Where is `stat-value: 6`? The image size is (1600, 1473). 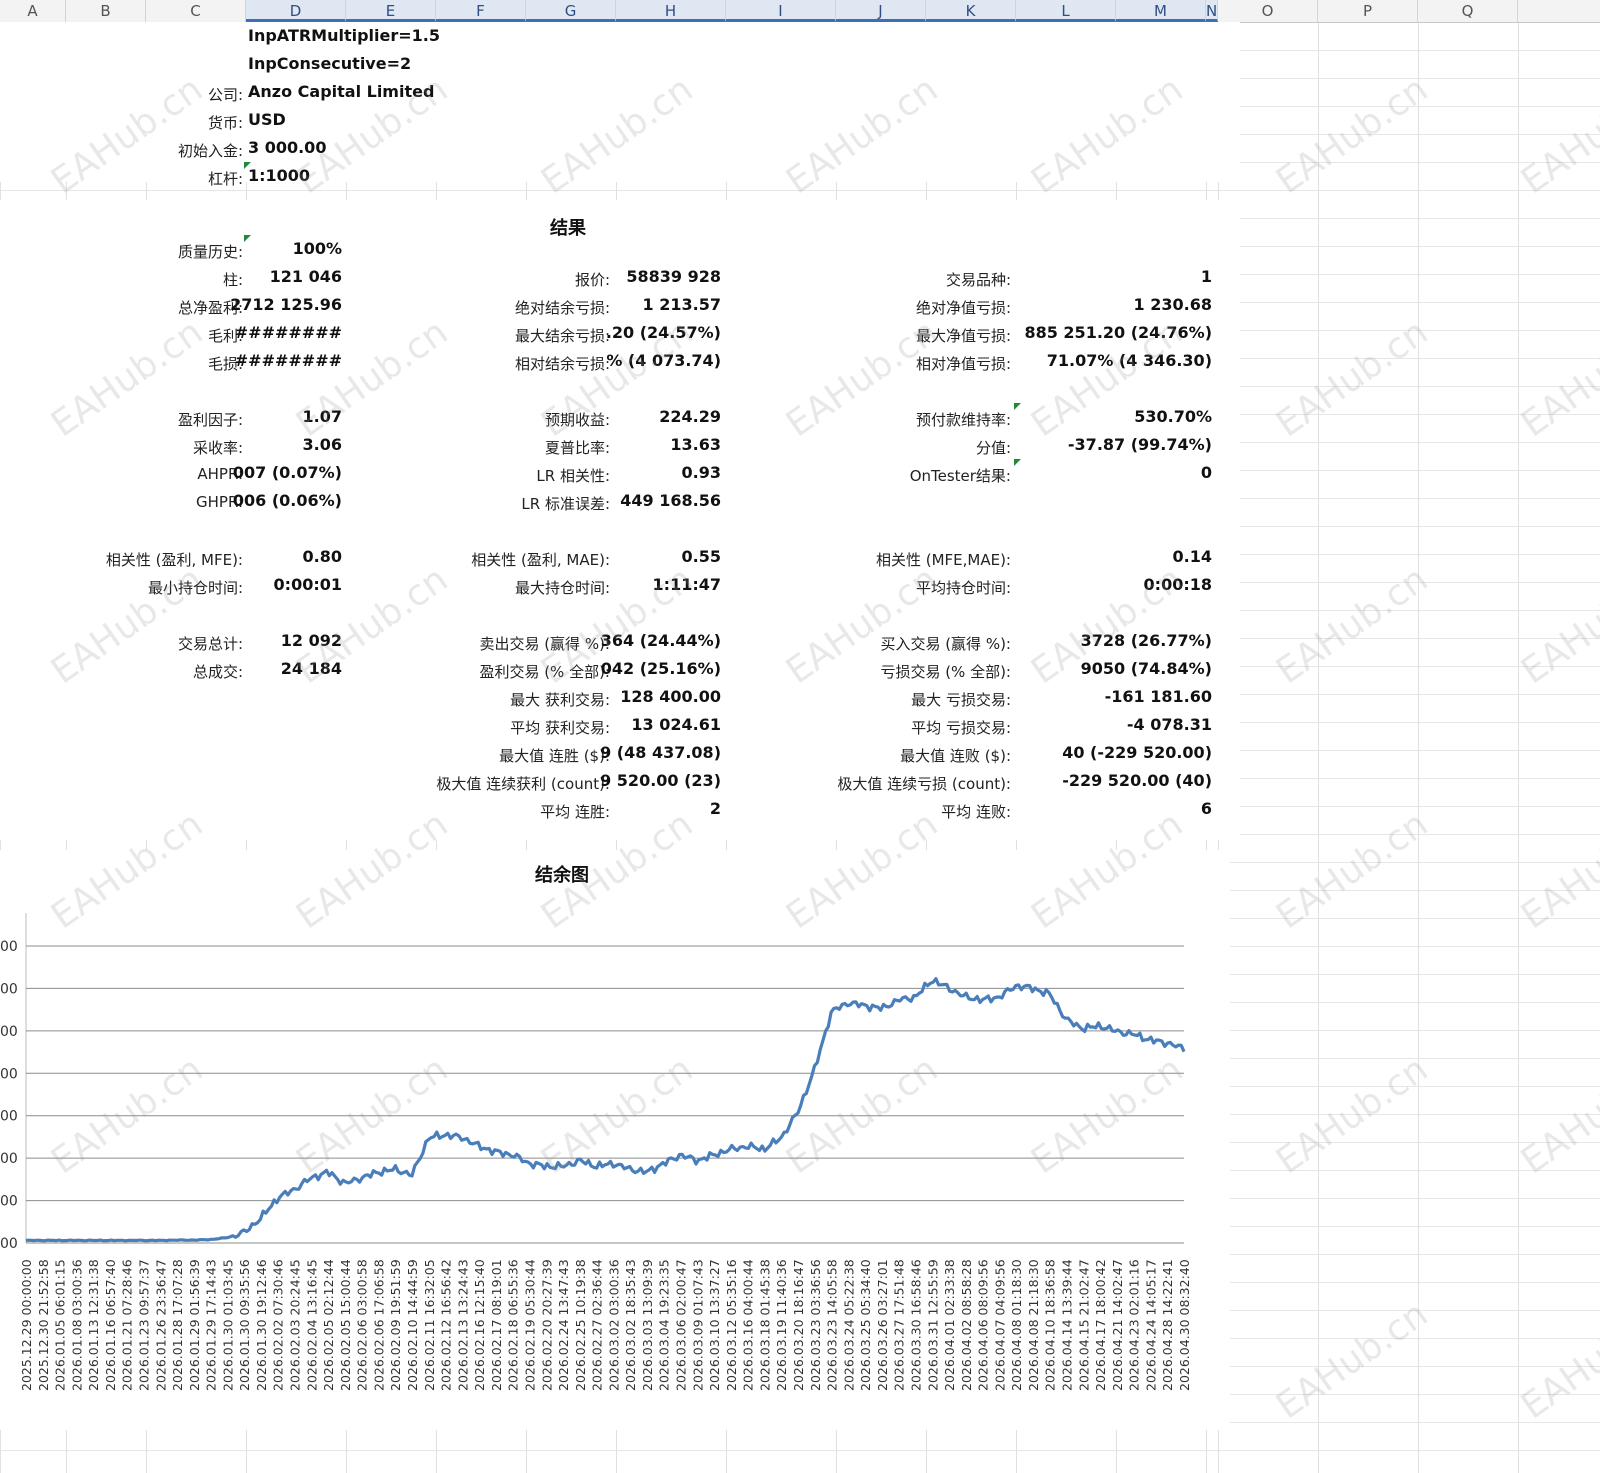
stat-value: 6 is located at coordinates (1206, 808).